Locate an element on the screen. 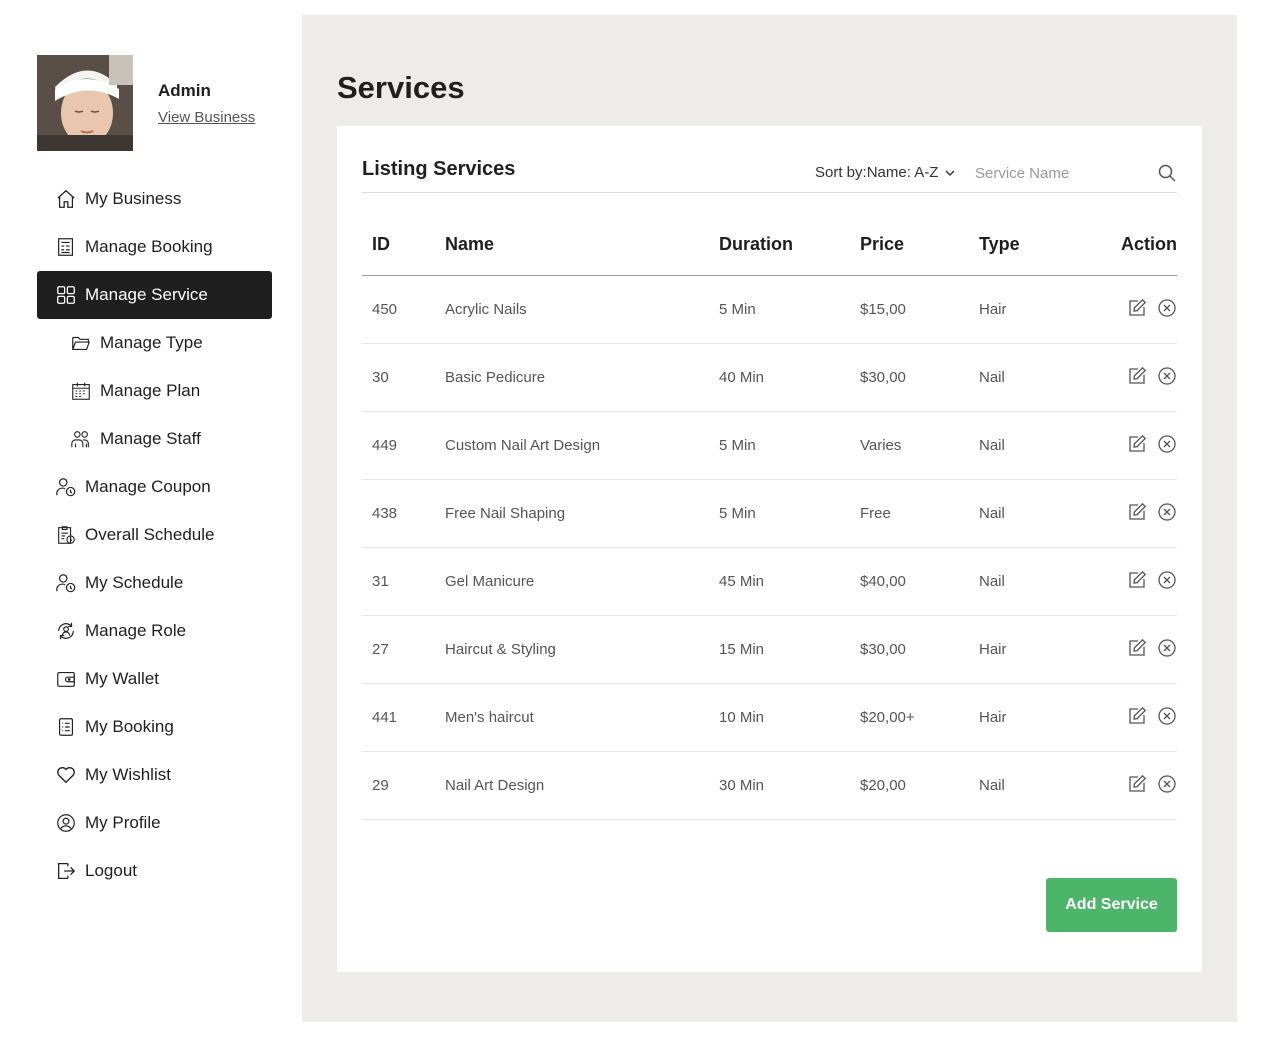  sidebar-item-label: Manage Role is located at coordinates (136, 630).